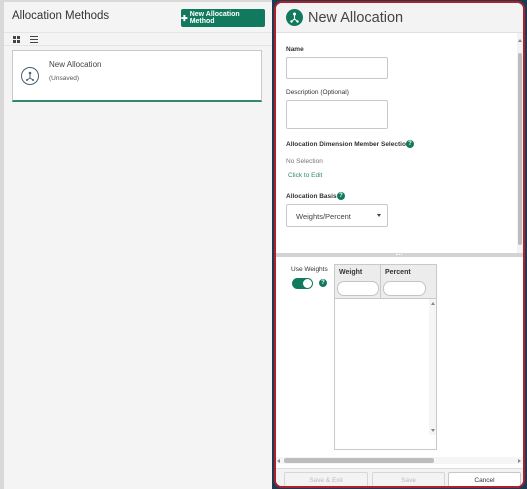 This screenshot has width=527, height=489. I want to click on save-button: Save, so click(408, 479).